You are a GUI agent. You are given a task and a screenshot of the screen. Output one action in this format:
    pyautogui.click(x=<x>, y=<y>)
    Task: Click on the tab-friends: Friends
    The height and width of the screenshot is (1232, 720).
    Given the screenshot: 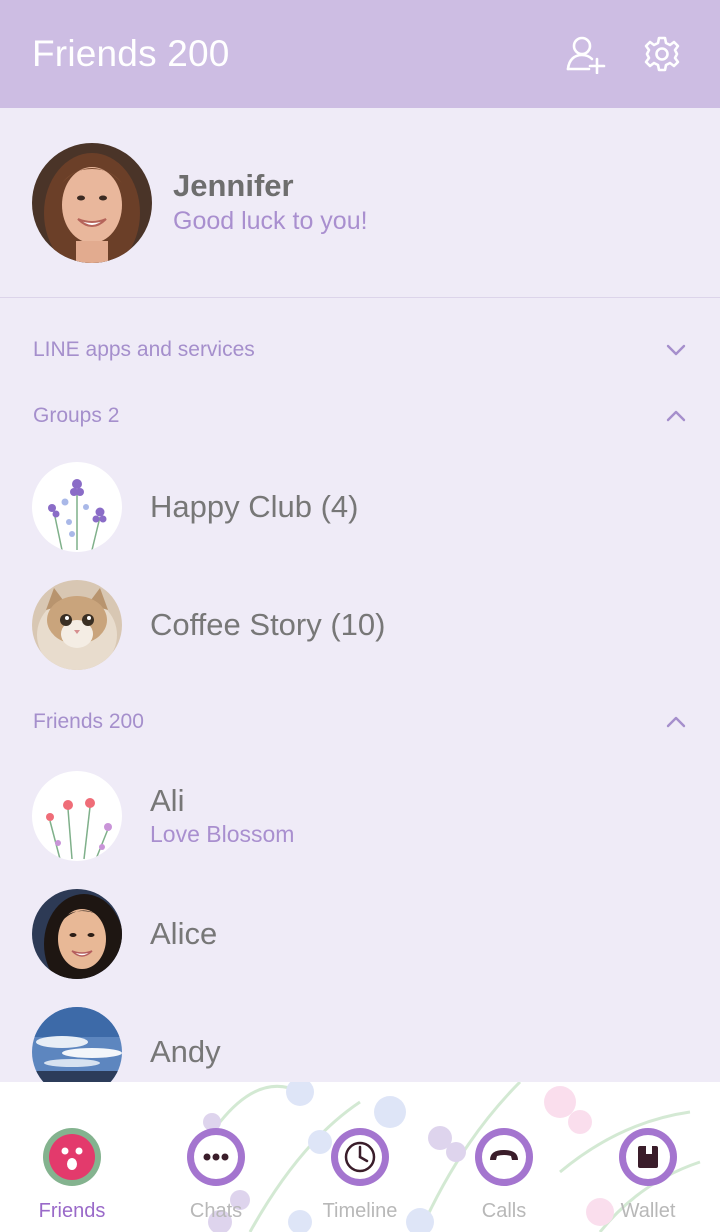 What is the action you would take?
    pyautogui.click(x=72, y=1157)
    